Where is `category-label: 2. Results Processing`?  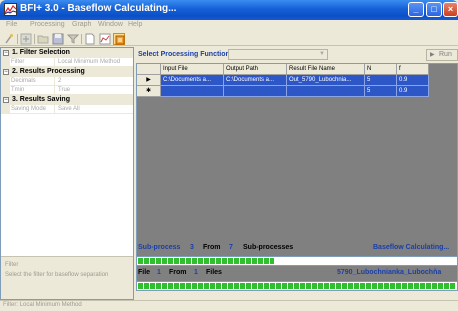
category-label: 2. Results Processing is located at coordinates (48, 71).